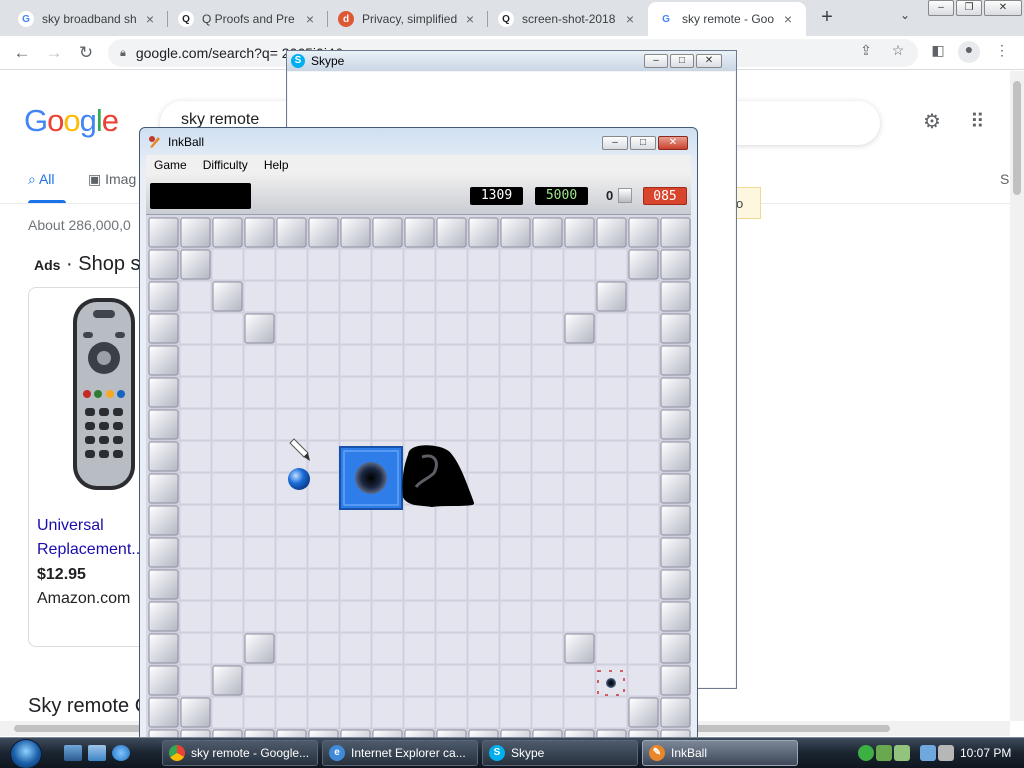  I want to click on taskbar-skype: S Skype, so click(560, 753).